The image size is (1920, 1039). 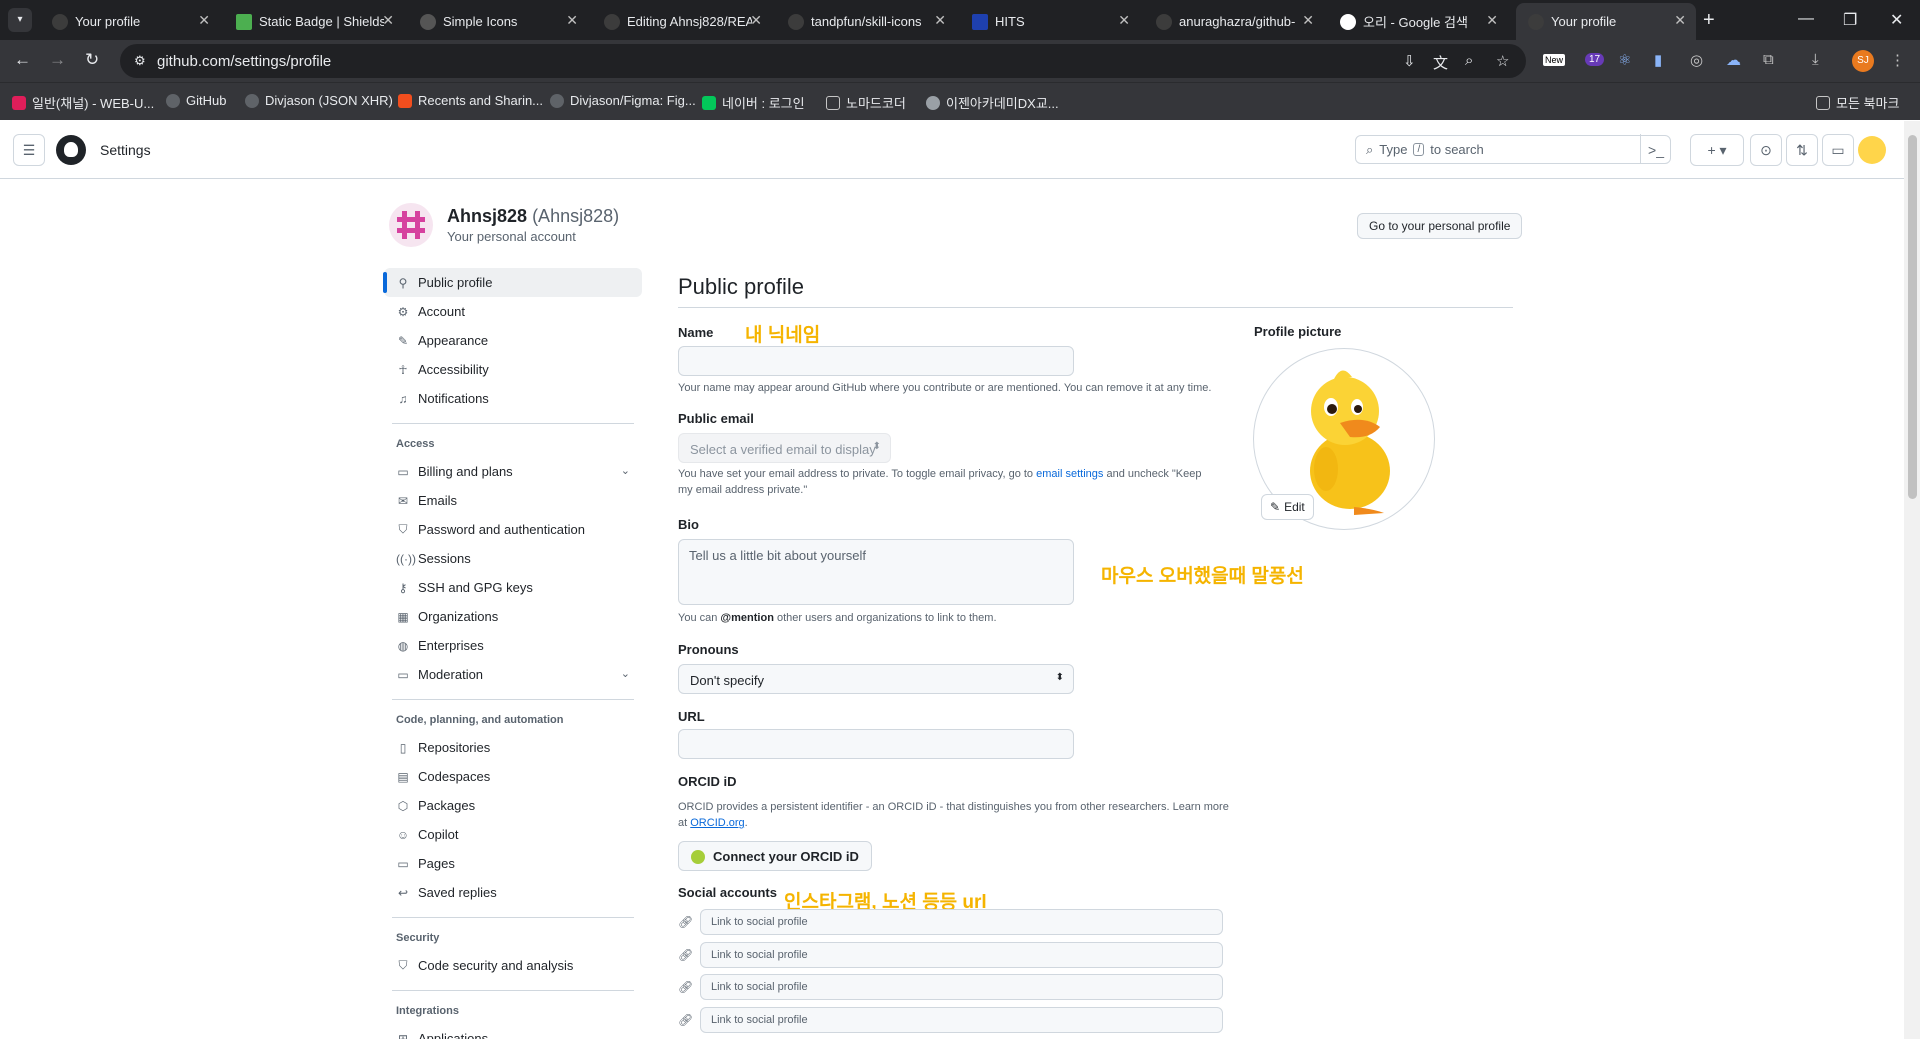 I want to click on kebab-menu-icon: ⋮, so click(x=1897, y=60).